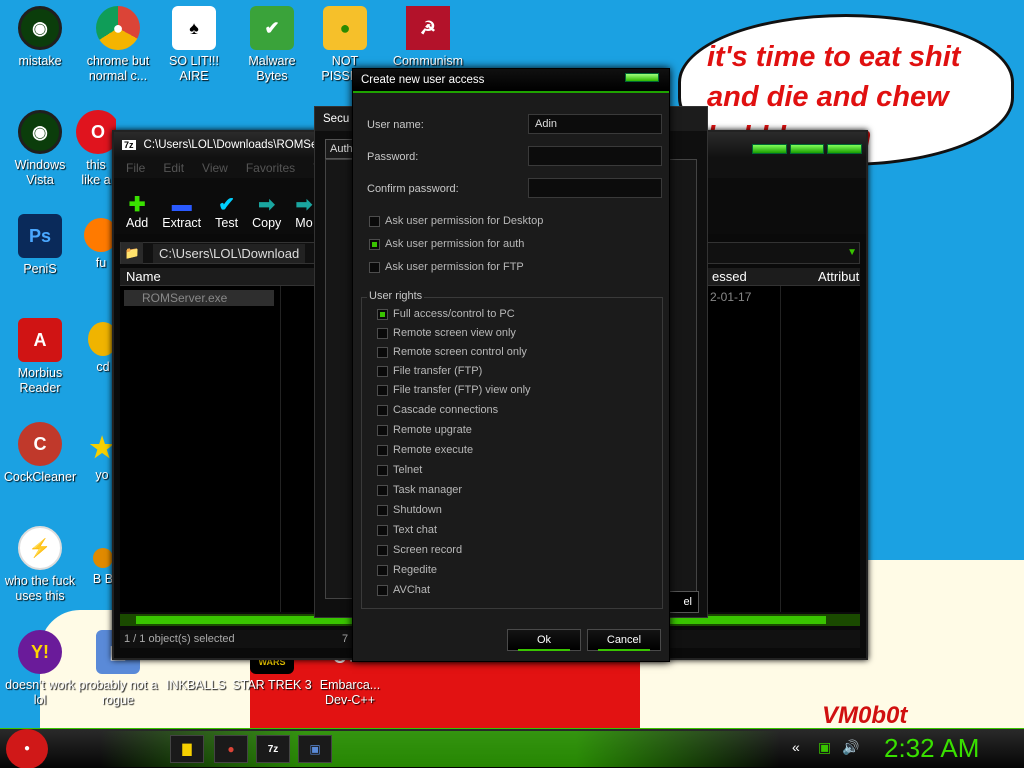  What do you see at coordinates (409, 510) in the screenshot?
I see `checkbox-right: Shutdown` at bounding box center [409, 510].